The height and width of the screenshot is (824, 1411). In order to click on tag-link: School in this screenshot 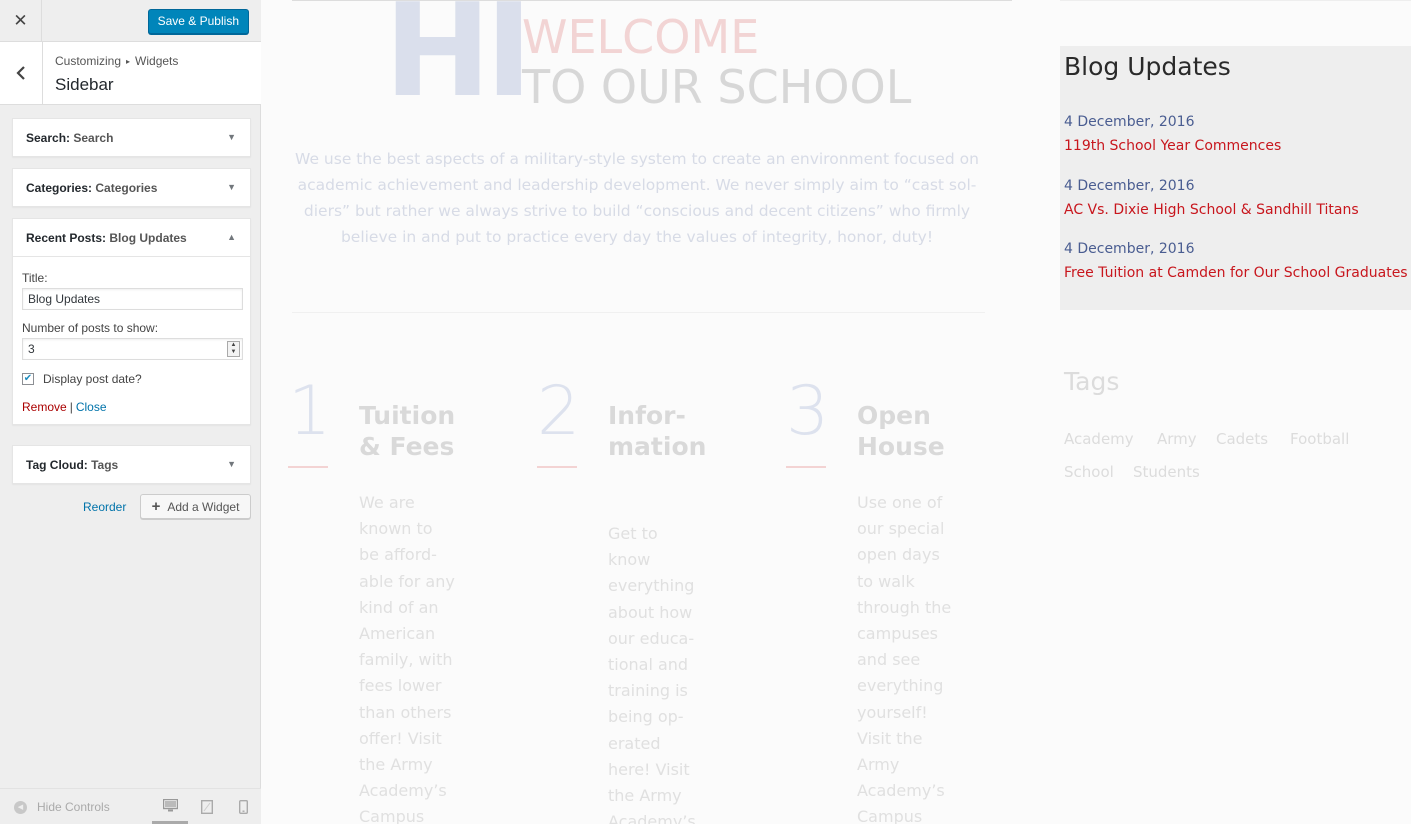, I will do `click(1089, 472)`.